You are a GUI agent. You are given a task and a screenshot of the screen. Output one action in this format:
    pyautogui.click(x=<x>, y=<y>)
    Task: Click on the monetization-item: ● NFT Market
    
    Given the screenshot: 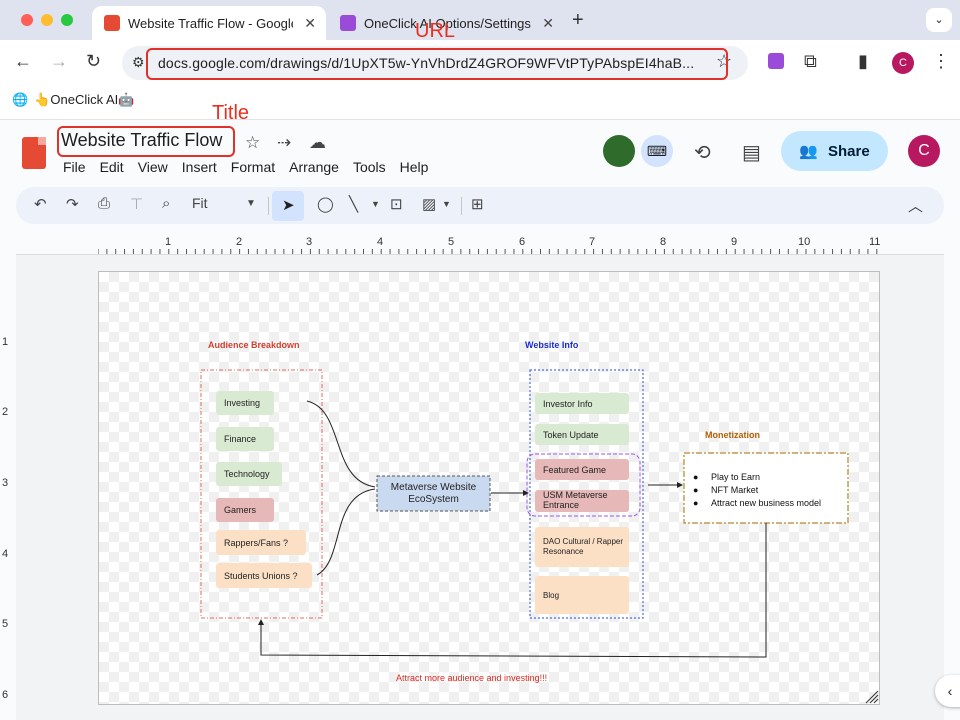 What is the action you would take?
    pyautogui.click(x=726, y=490)
    